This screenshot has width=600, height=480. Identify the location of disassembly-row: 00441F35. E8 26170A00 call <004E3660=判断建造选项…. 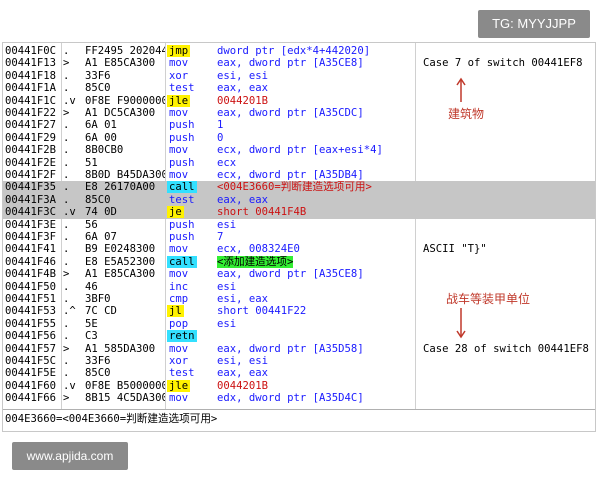
(299, 187).